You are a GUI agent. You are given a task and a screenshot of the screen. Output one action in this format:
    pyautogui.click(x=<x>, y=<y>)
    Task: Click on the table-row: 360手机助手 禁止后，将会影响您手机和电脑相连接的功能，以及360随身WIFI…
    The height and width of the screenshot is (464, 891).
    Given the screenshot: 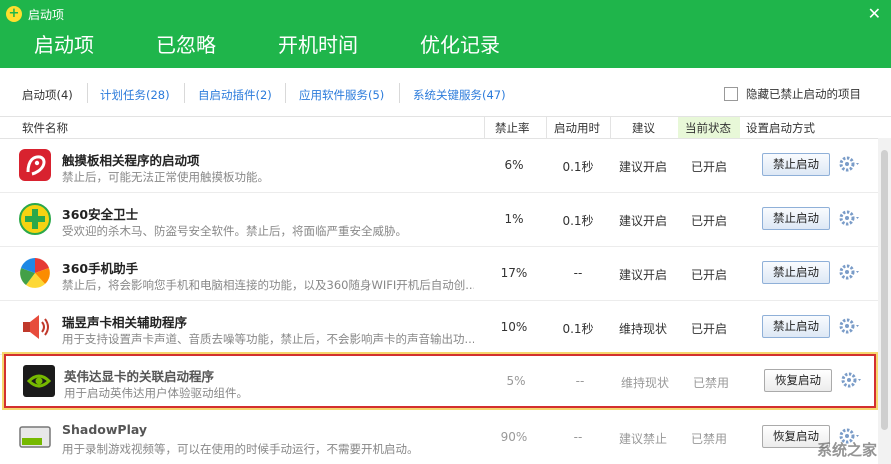 What is the action you would take?
    pyautogui.click(x=439, y=273)
    